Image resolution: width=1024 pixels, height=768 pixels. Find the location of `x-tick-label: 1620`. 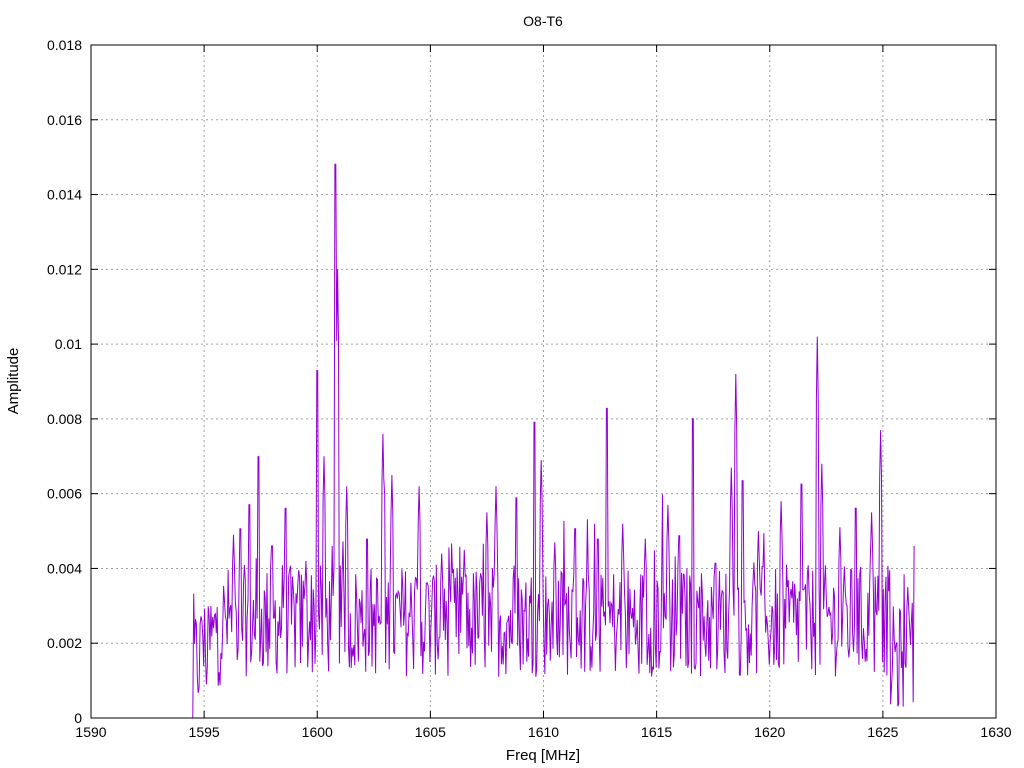

x-tick-label: 1620 is located at coordinates (769, 732).